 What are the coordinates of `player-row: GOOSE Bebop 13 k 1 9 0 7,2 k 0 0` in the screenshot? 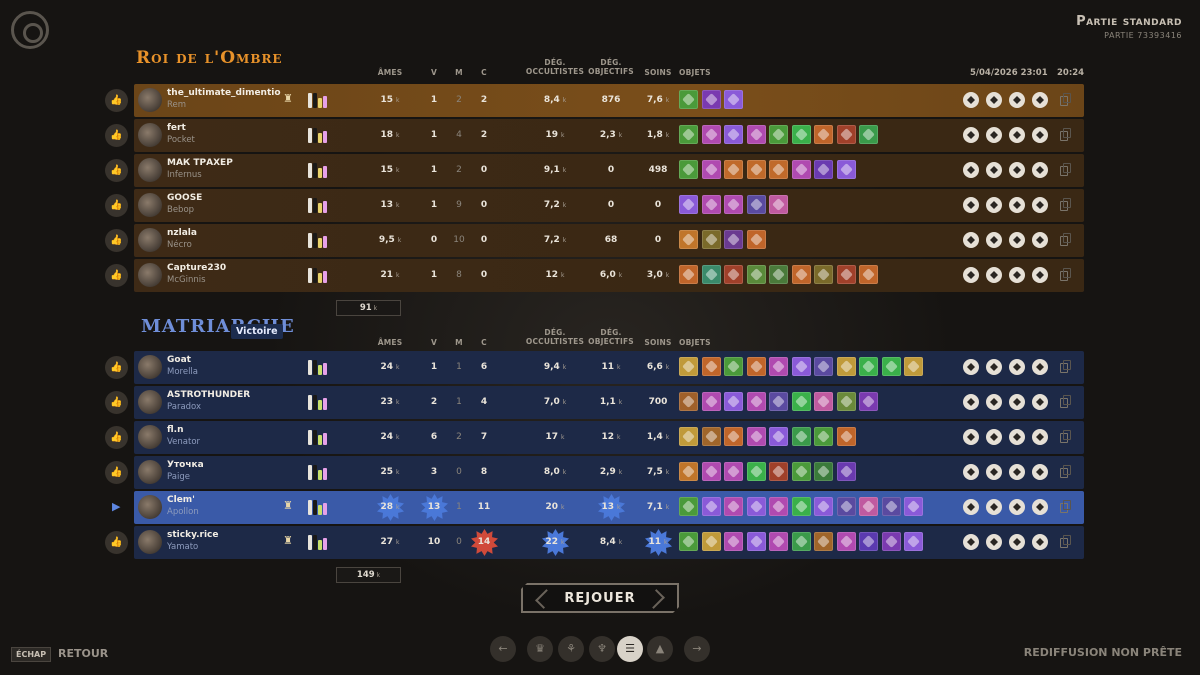 It's located at (609, 205).